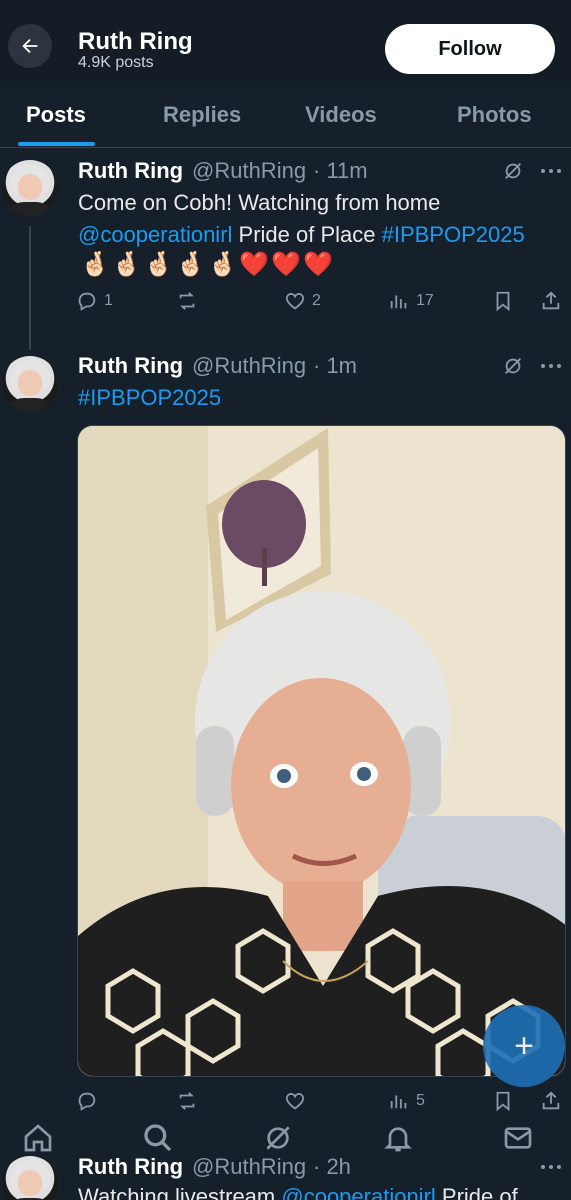 Image resolution: width=571 pixels, height=1200 pixels. I want to click on grok-nav-icon, so click(278, 1138).